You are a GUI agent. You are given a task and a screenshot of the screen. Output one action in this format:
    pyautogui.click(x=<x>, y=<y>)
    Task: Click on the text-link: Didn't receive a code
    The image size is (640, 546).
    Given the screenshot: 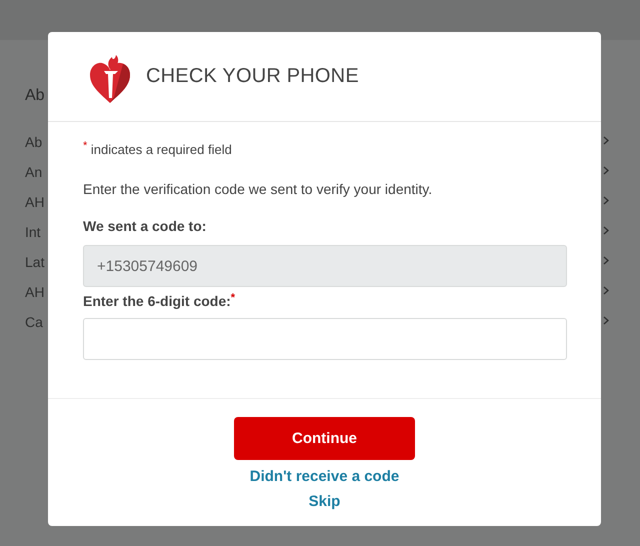 What is the action you would take?
    pyautogui.click(x=325, y=476)
    